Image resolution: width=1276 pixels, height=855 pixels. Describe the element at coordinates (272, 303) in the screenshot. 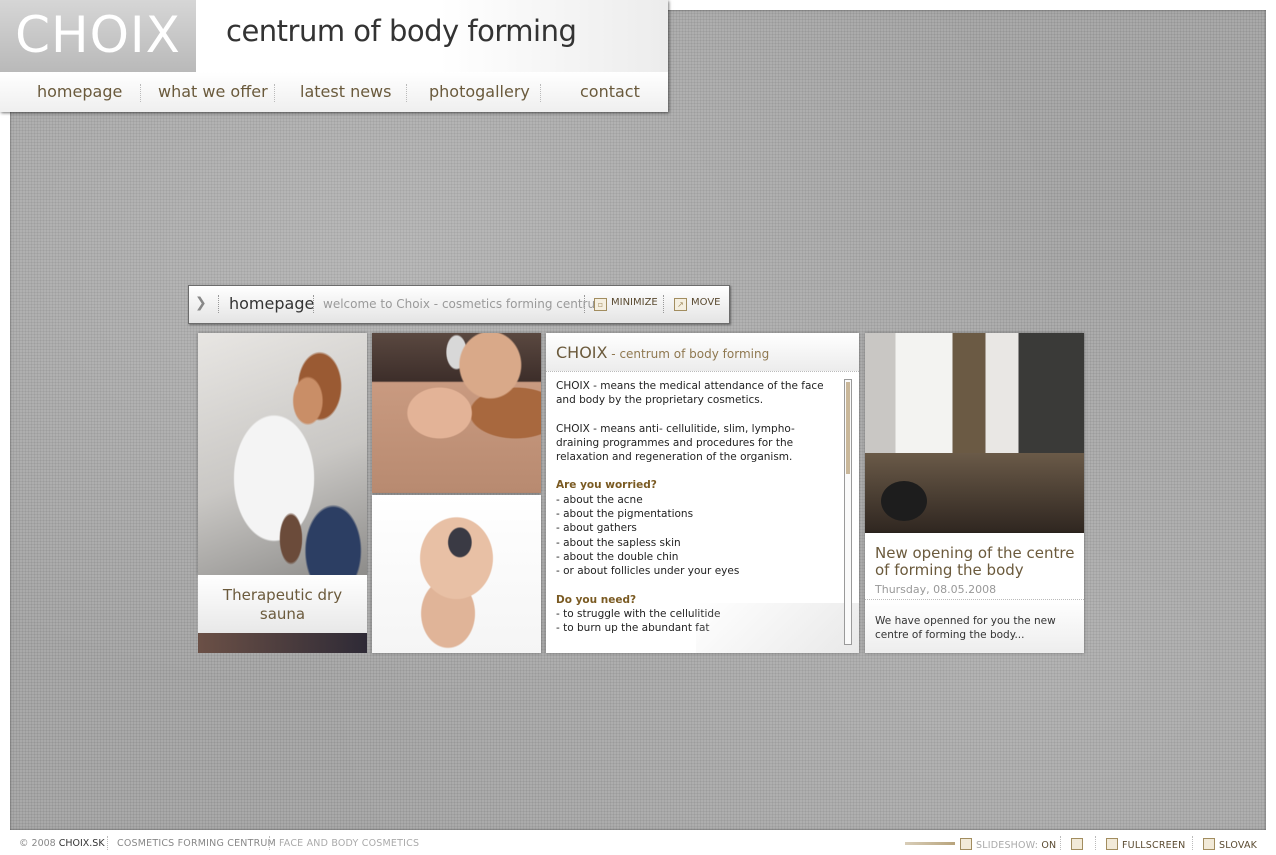

I see `window-title: homepage` at that location.